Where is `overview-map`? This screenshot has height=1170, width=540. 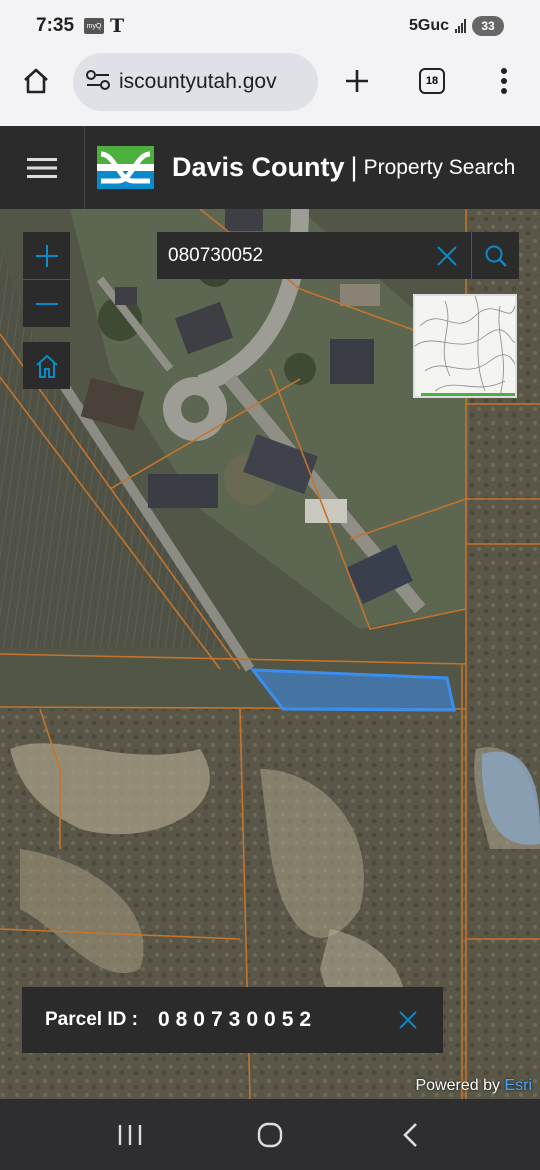
overview-map is located at coordinates (465, 346).